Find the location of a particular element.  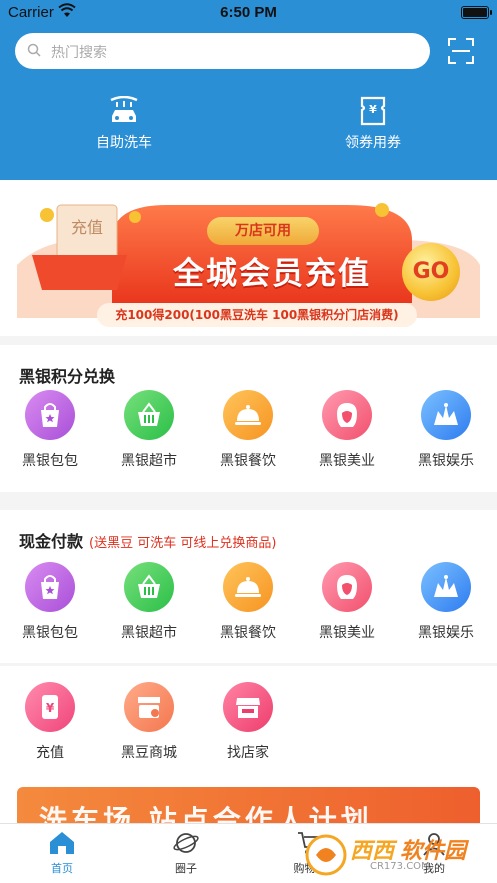

phone-yen-icon: ¥ is located at coordinates (50, 707).